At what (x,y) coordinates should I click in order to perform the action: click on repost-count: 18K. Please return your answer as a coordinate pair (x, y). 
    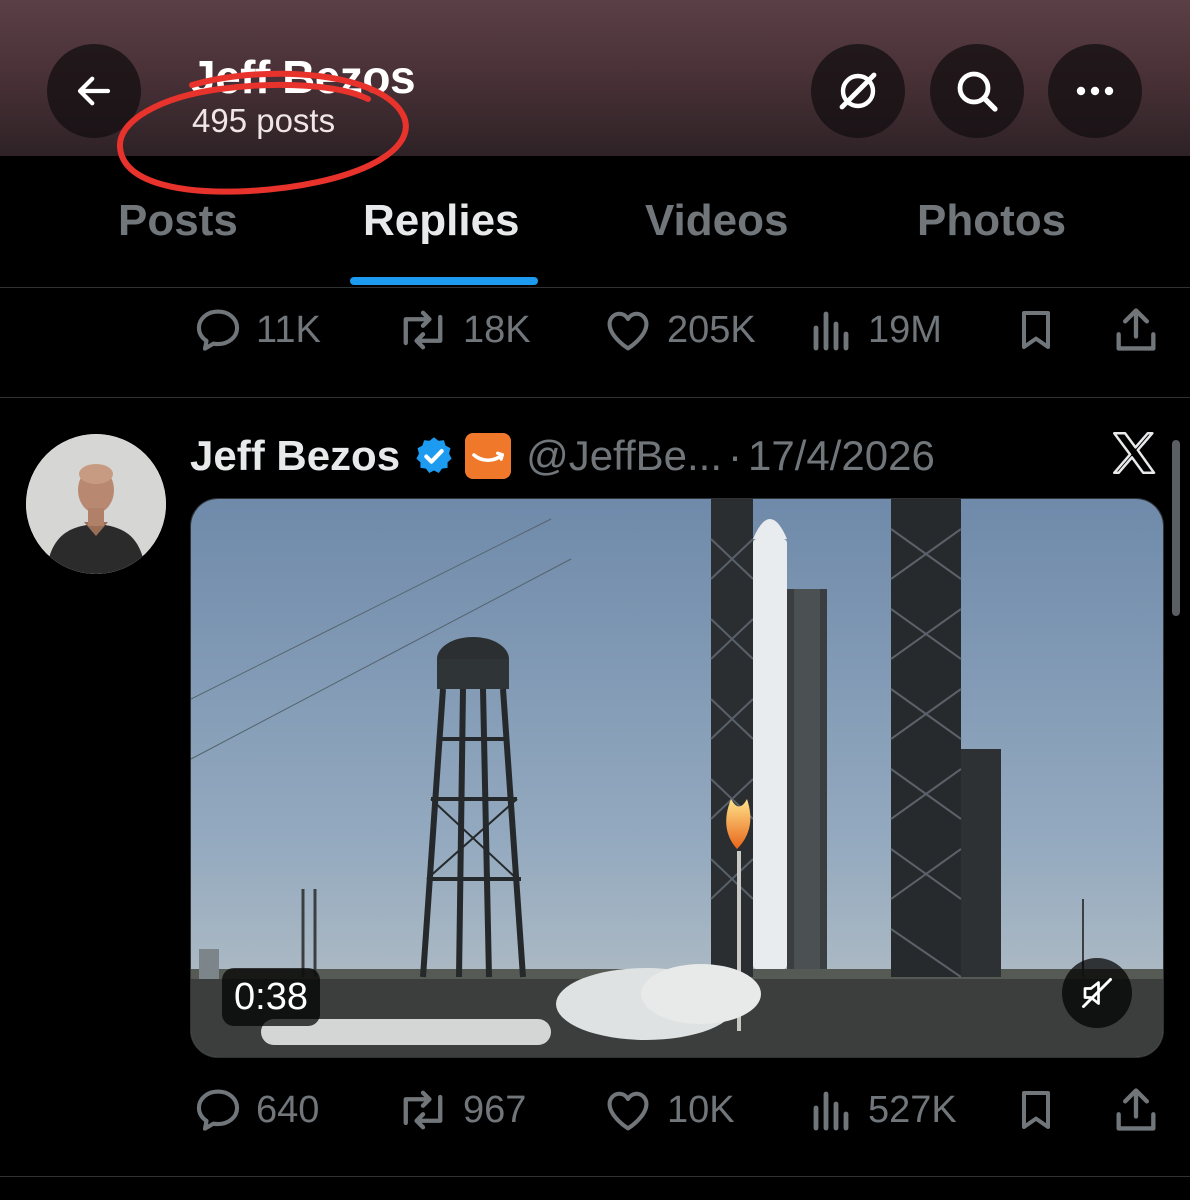
    Looking at the image, I should click on (497, 329).